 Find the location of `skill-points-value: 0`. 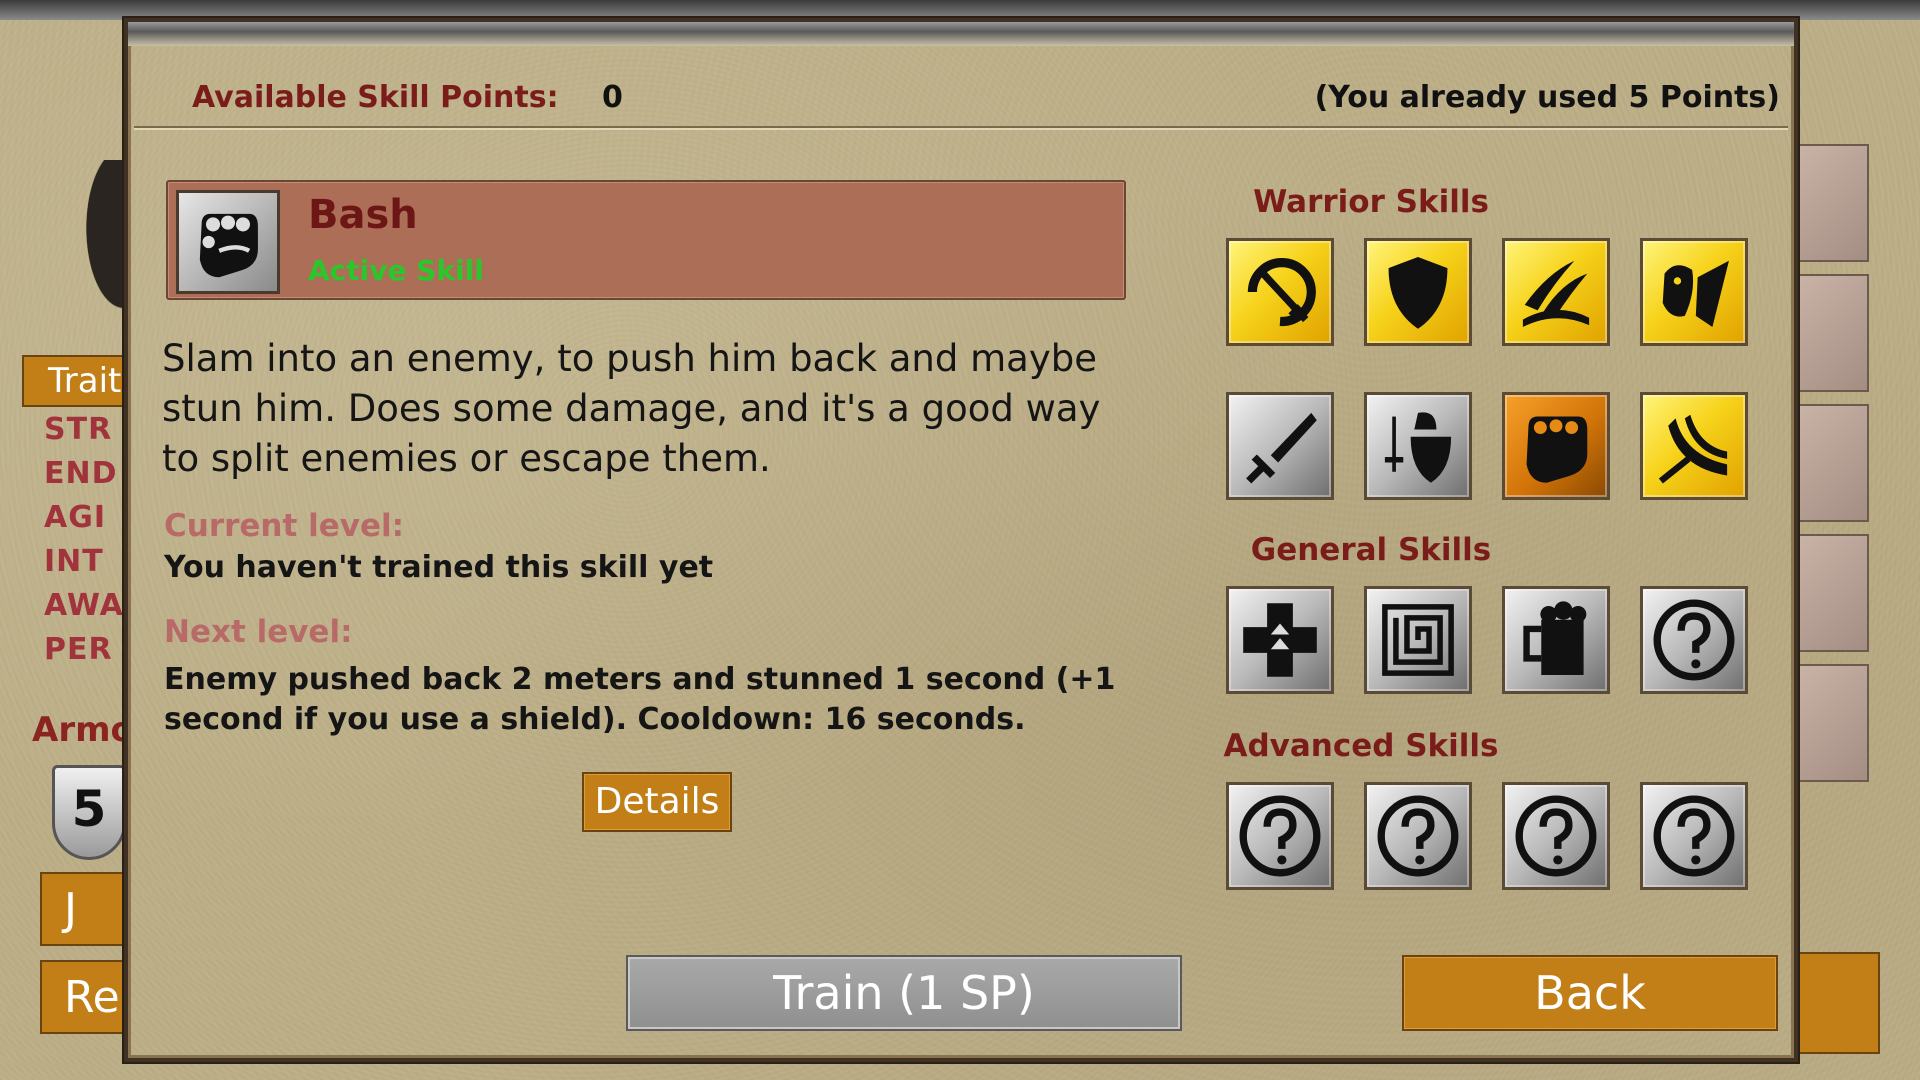

skill-points-value: 0 is located at coordinates (612, 97).